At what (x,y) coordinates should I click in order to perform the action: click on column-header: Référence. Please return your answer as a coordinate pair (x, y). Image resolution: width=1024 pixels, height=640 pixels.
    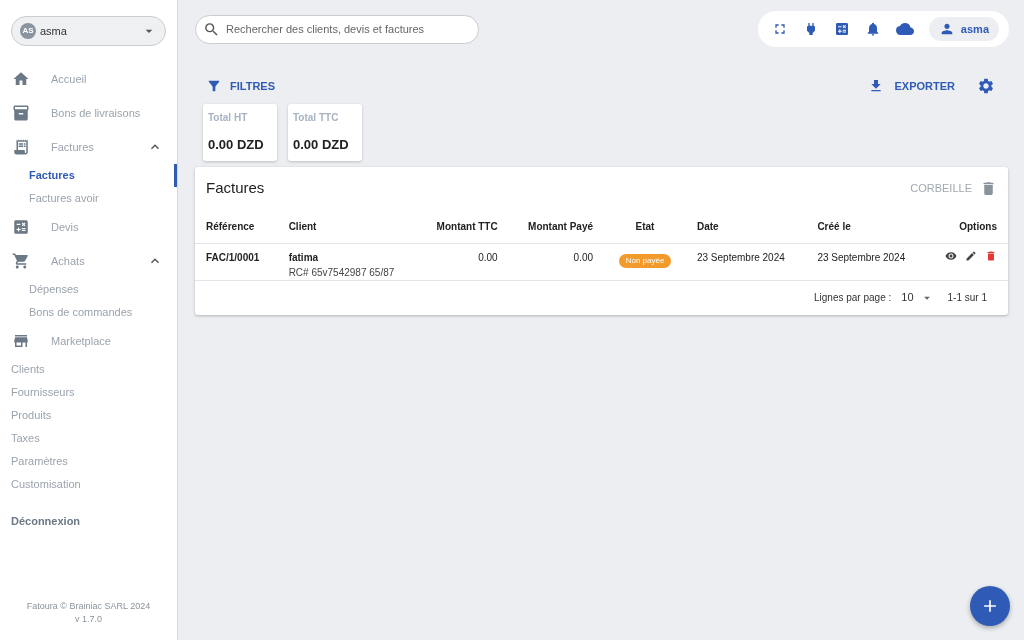
    Looking at the image, I should click on (236, 226).